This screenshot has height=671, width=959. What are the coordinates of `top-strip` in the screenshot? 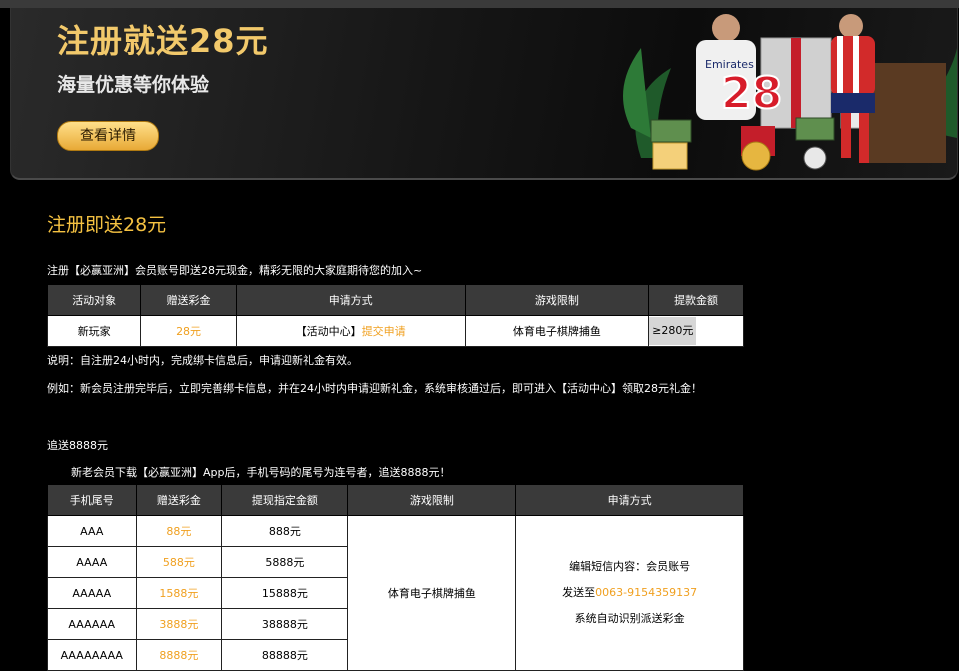 It's located at (479, 4).